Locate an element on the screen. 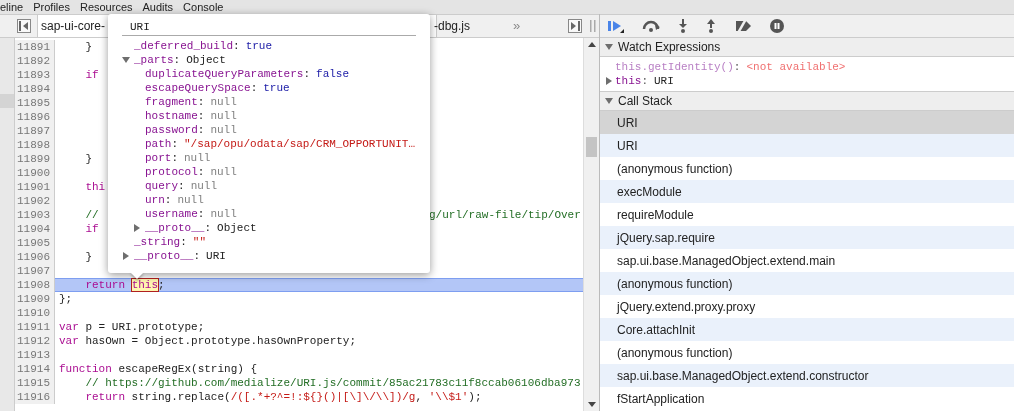  section-header: Watch Expressions is located at coordinates (807, 47).